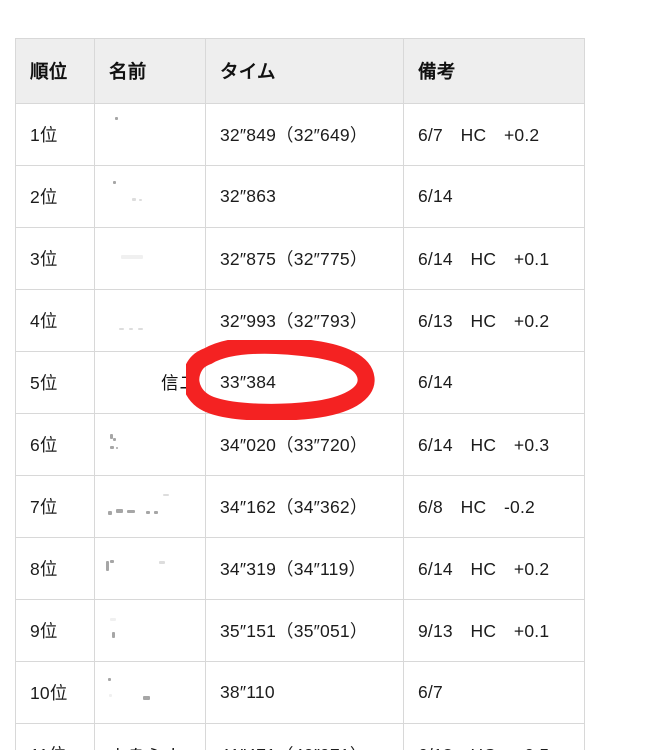 The image size is (652, 750). I want to click on table-header-row: 順位 名前 タイム 備考, so click(300, 71).